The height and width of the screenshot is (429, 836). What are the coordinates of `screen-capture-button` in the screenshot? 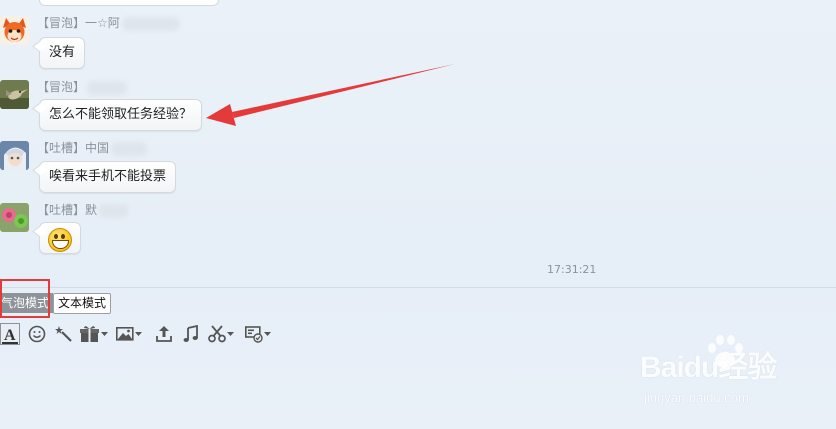 It's located at (258, 334).